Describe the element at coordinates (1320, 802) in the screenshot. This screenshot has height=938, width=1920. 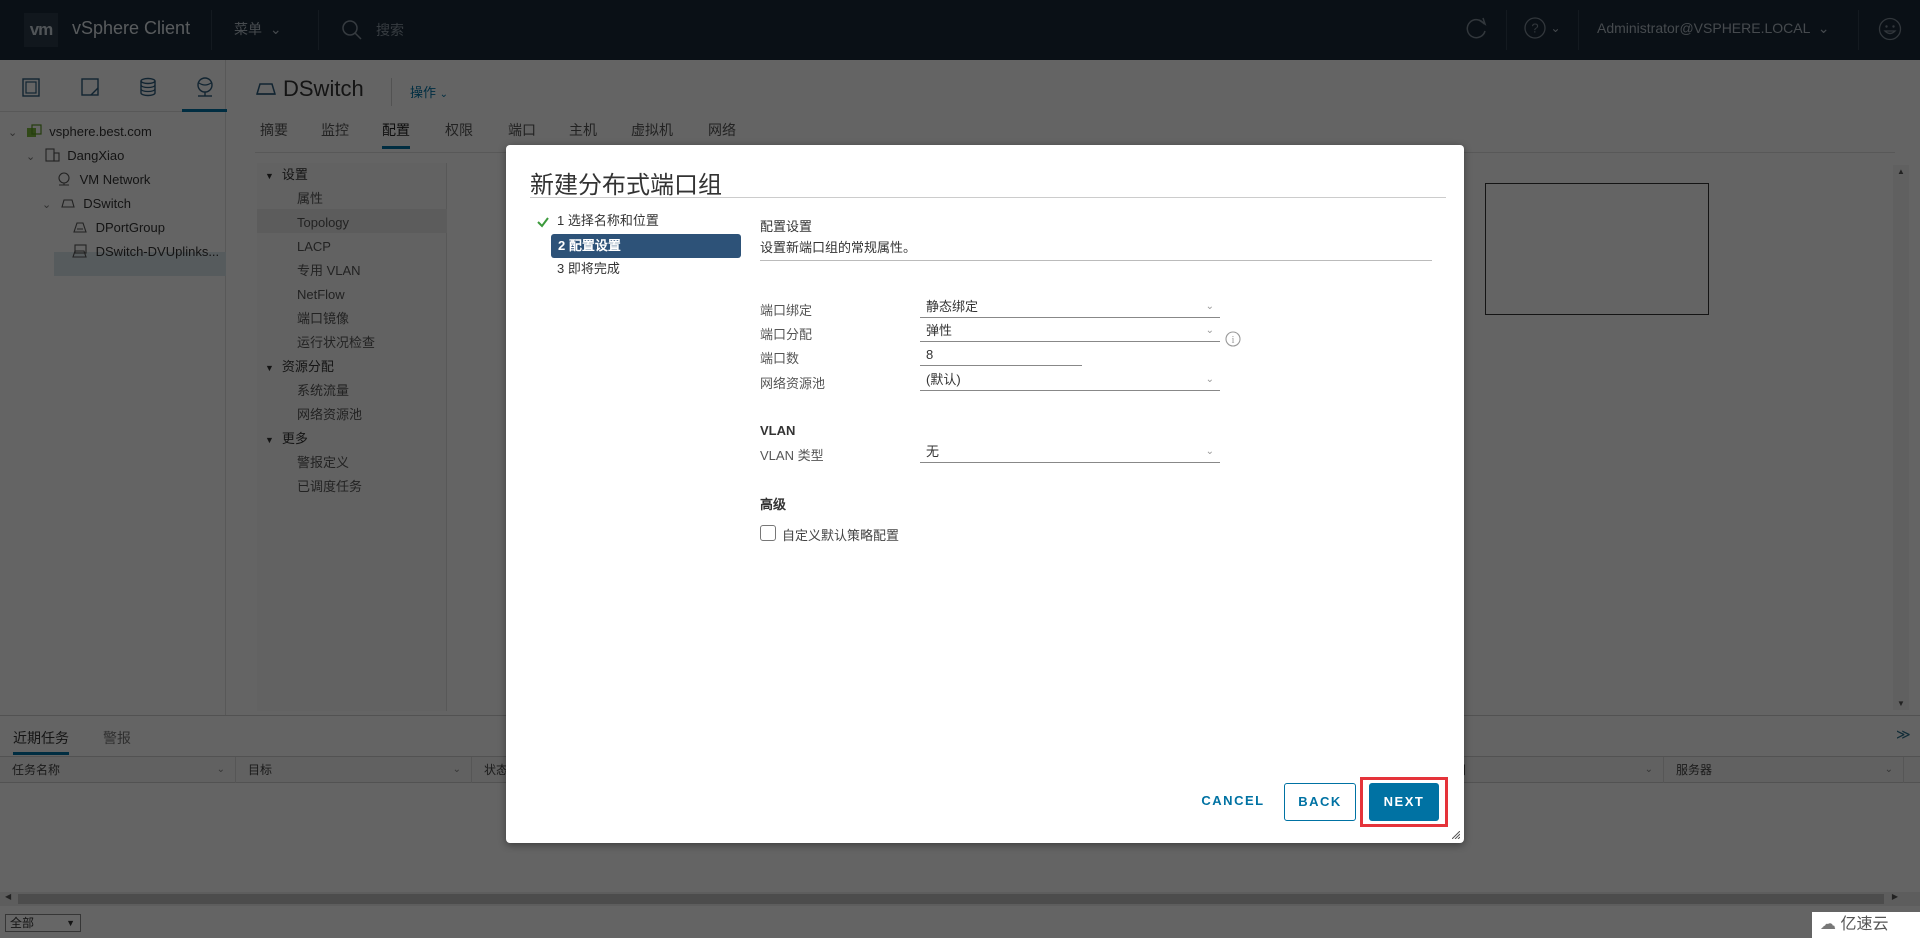
I see `back-button: BACK` at that location.